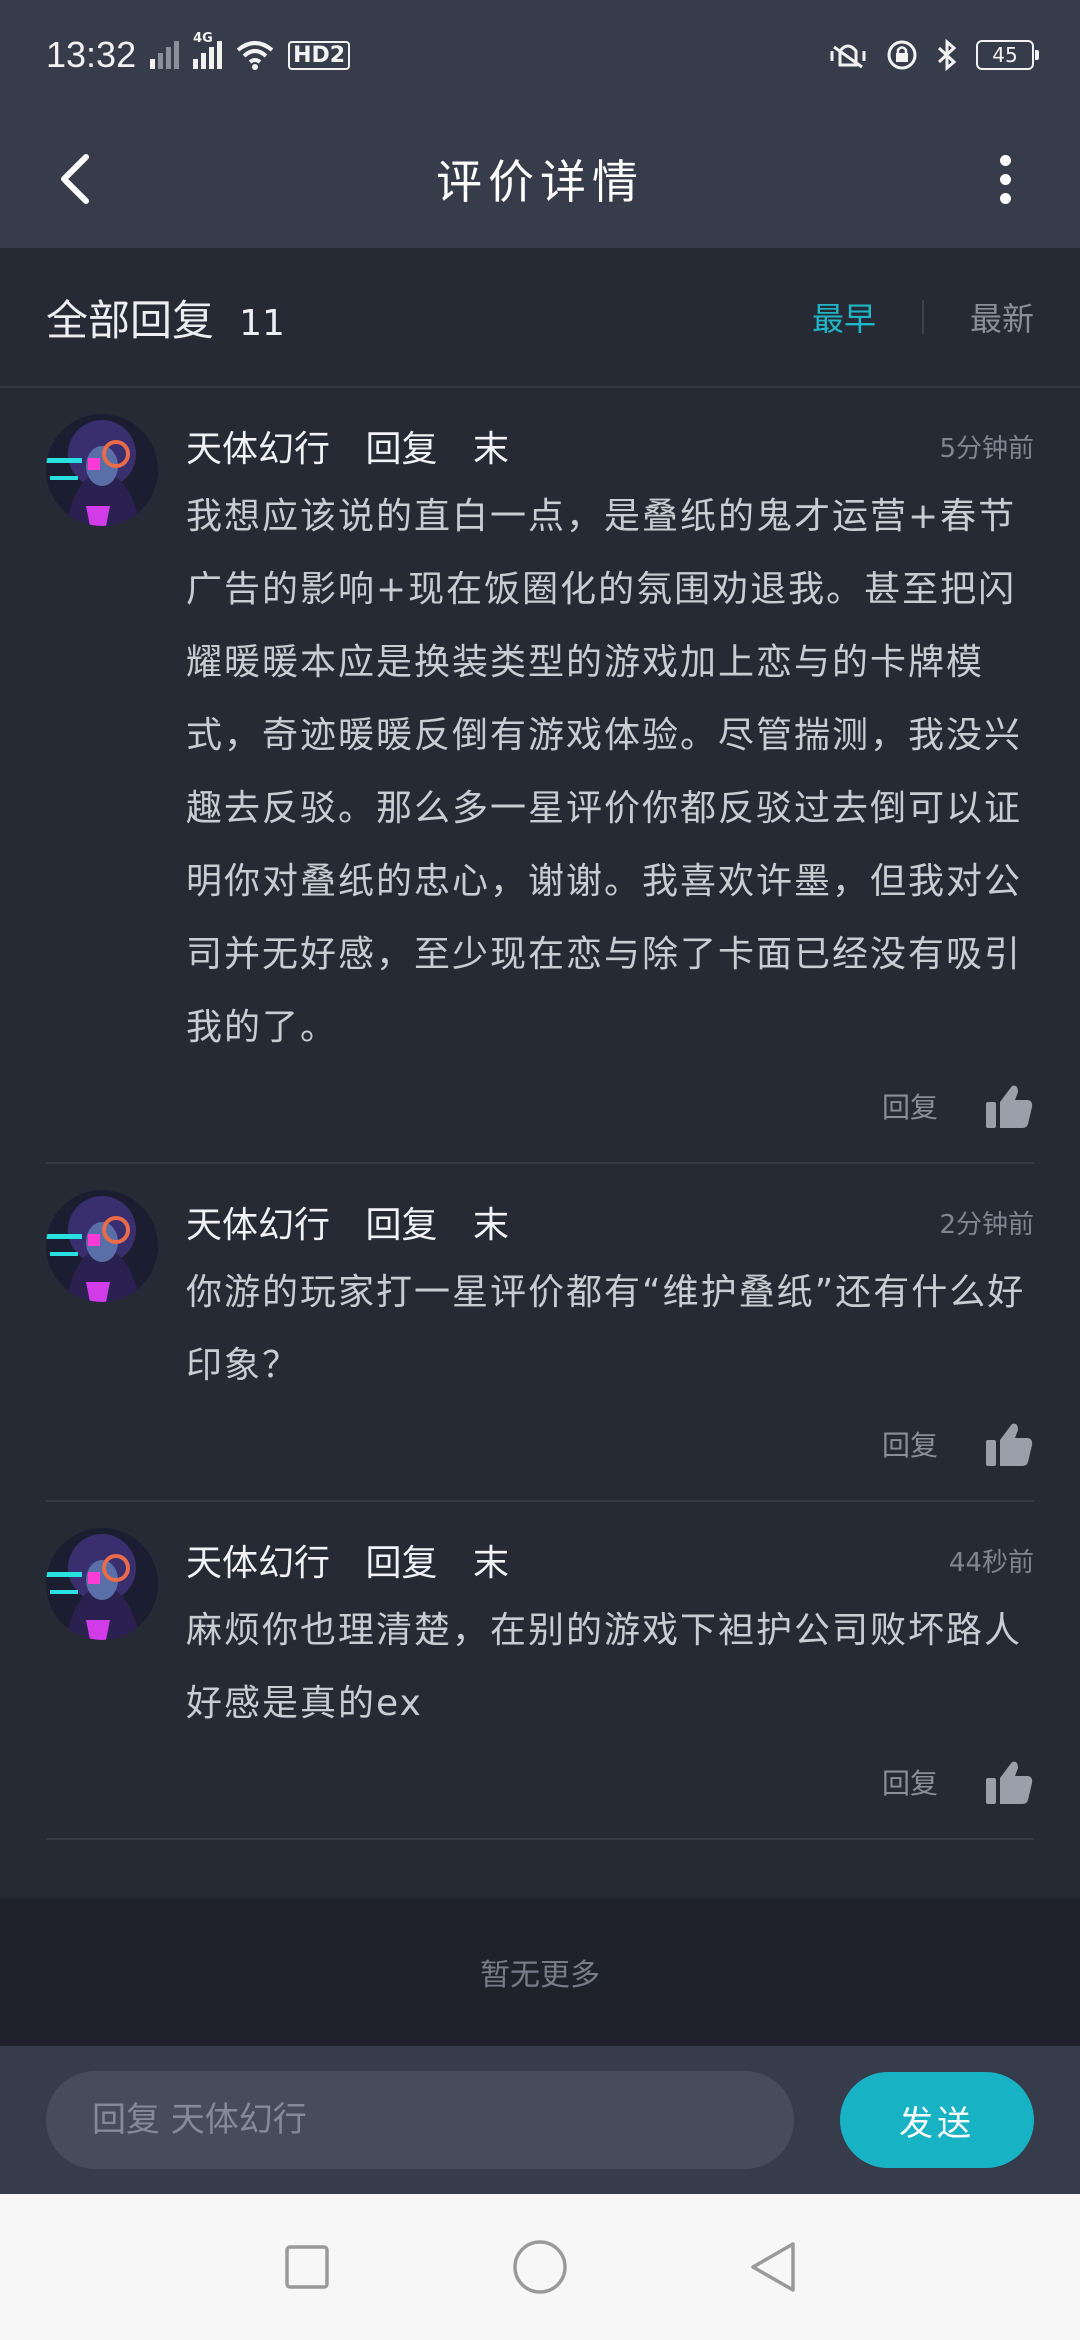  I want to click on triangle-back-icon, so click(773, 2267).